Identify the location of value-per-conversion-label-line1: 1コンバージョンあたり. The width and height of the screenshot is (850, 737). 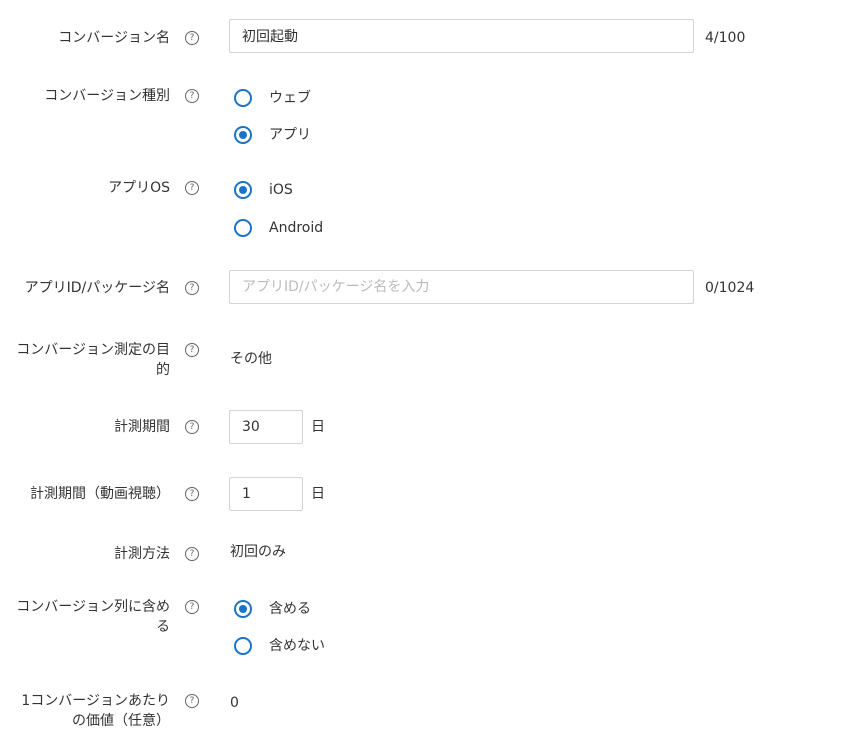
(95, 701).